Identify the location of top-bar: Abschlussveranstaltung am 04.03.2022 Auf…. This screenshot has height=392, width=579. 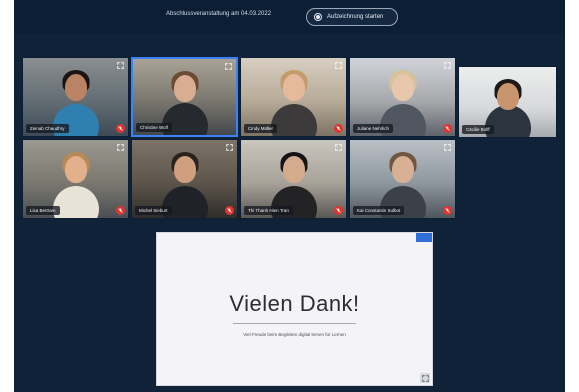
(289, 17).